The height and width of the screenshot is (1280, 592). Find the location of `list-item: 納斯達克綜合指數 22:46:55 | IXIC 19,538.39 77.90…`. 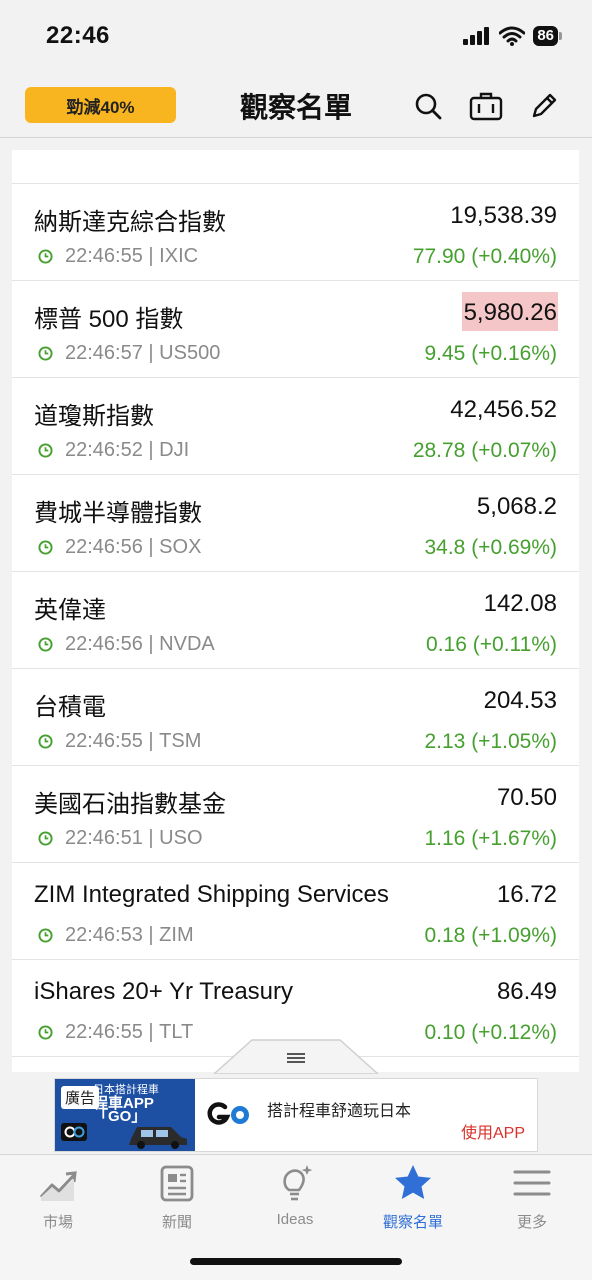

list-item: 納斯達克綜合指數 22:46:55 | IXIC 19,538.39 77.90… is located at coordinates (295, 232).